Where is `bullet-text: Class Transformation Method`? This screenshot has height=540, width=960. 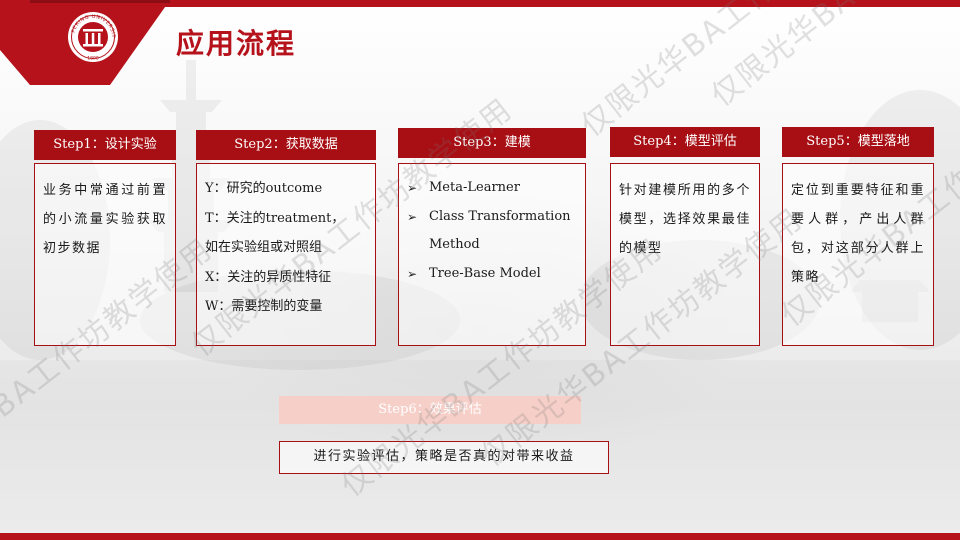
bullet-text: Class Transformation Method is located at coordinates (500, 230).